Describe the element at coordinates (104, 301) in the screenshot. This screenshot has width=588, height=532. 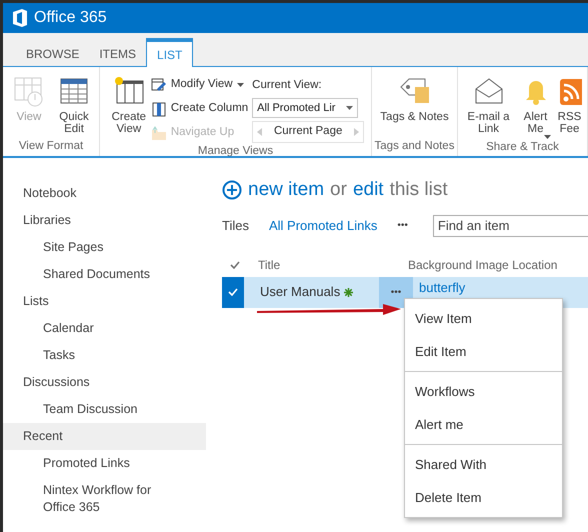
I see `nav-item: Lists` at that location.